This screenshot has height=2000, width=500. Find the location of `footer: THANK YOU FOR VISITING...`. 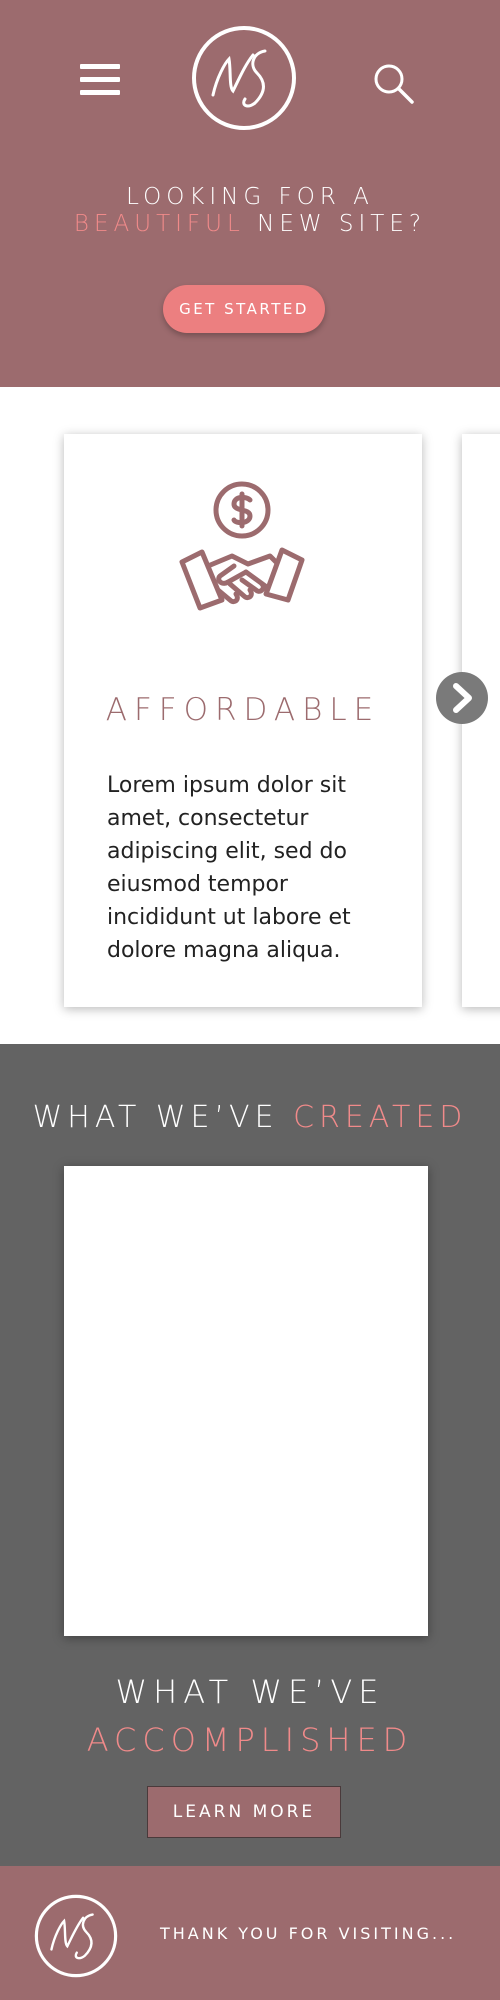

footer: THANK YOU FOR VISITING... is located at coordinates (250, 1933).